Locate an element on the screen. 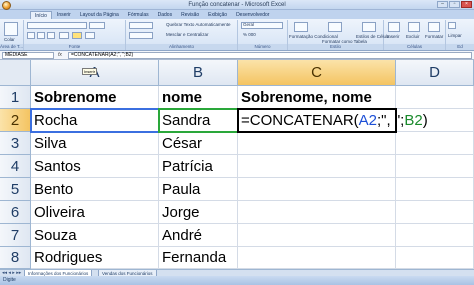 This screenshot has width=474, height=285. number-format-value: Geral is located at coordinates (249, 24).